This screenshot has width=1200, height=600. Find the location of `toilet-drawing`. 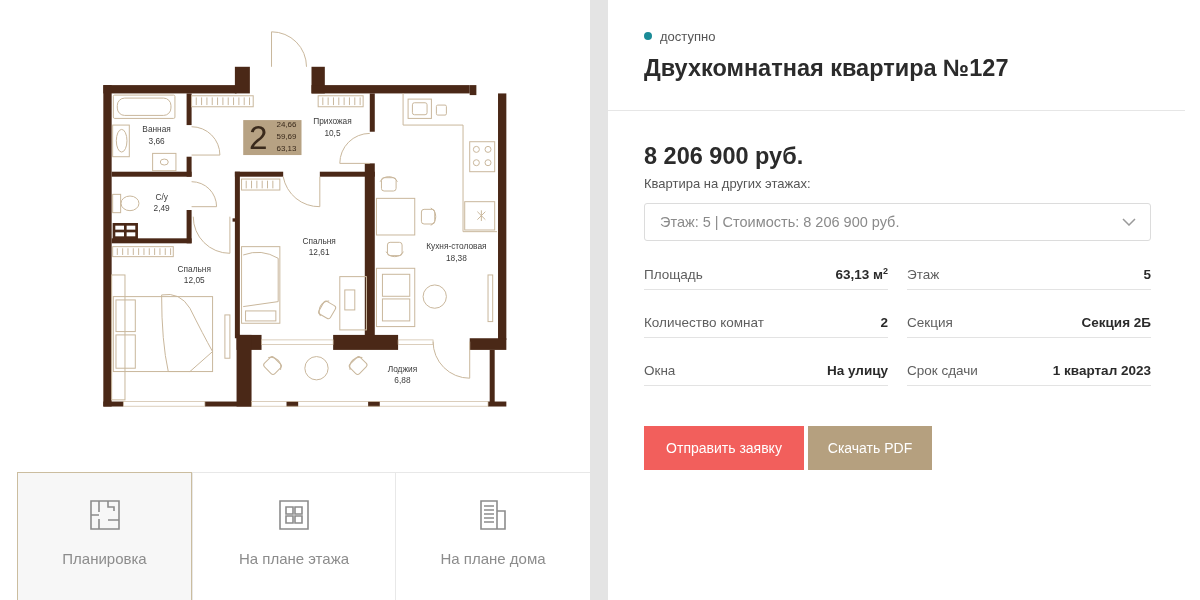

toilet-drawing is located at coordinates (126, 203).